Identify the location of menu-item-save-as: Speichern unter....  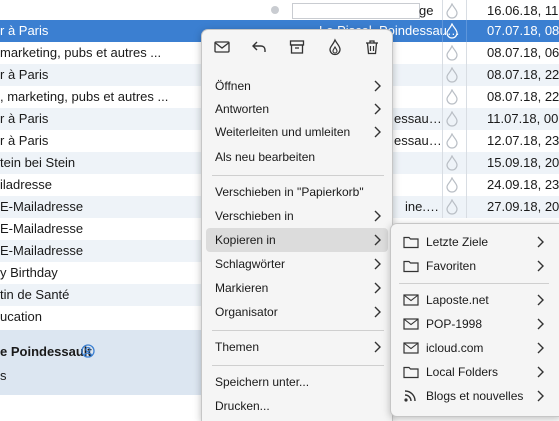
(297, 382).